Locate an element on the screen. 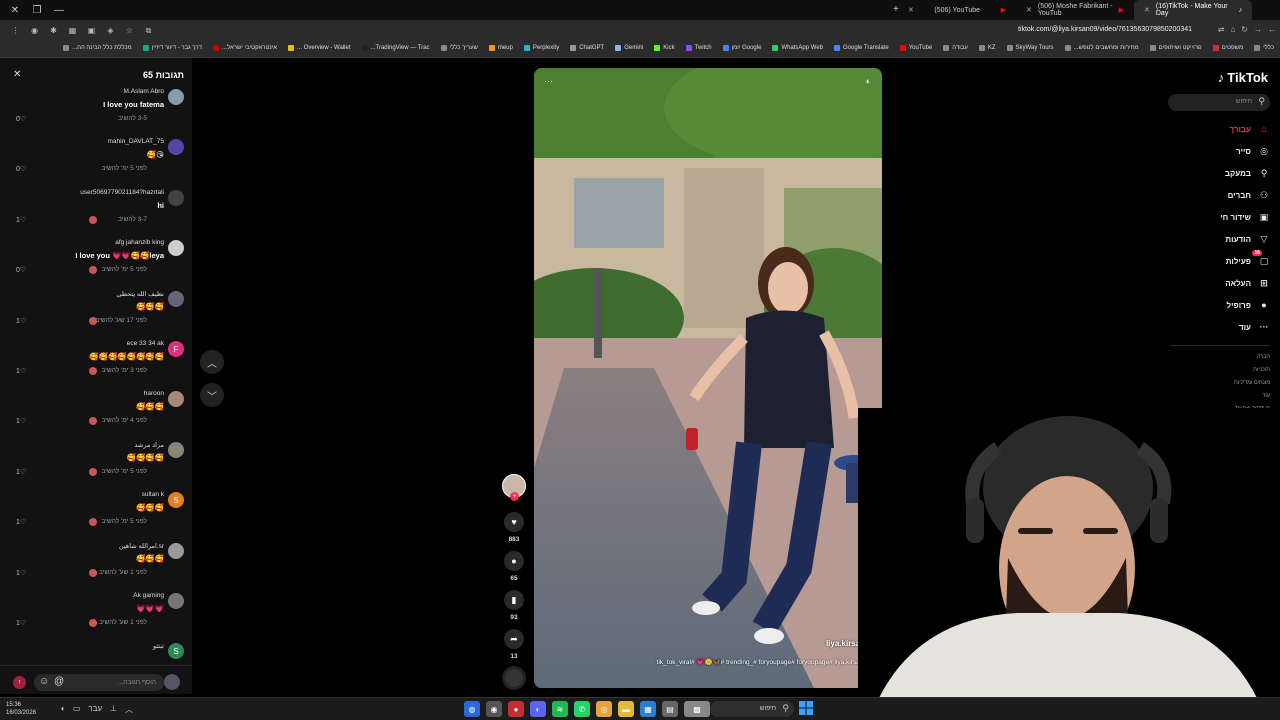  comment-username: sultan k is located at coordinates (153, 494).